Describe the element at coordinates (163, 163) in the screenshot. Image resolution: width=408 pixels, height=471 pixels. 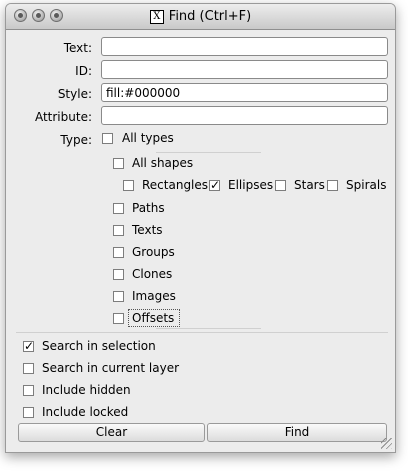
I see `all-shapes-label: All shapes` at that location.